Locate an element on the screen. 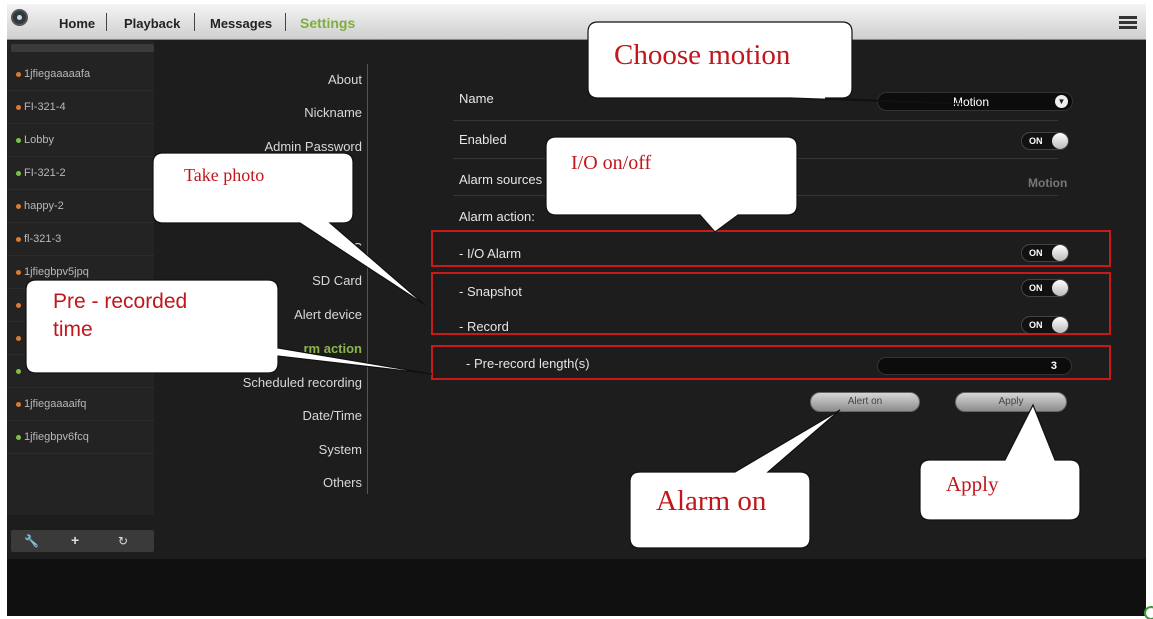  callout-prerecorded-text-line2: time is located at coordinates (73, 329).